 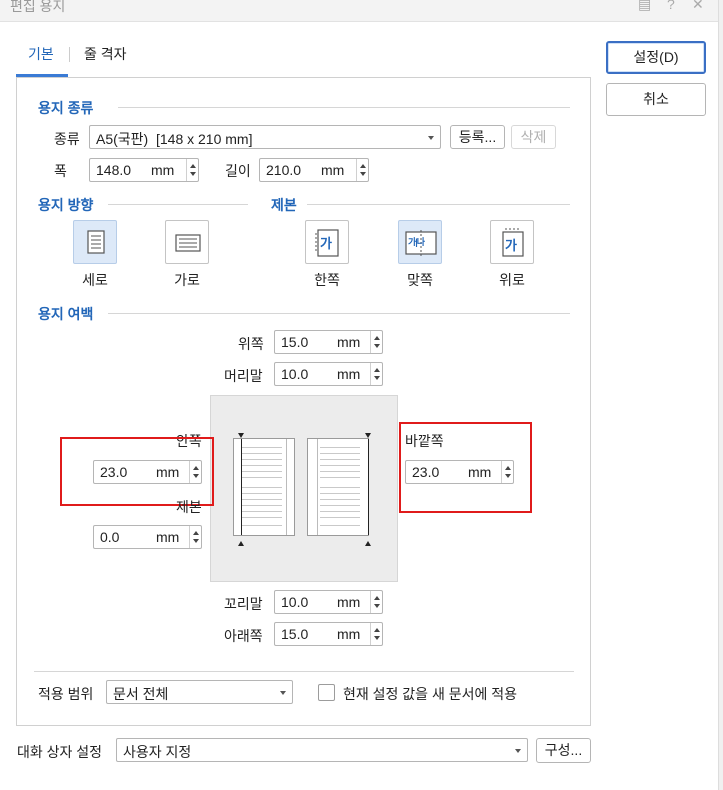 I want to click on top-binding-button: 가, so click(x=512, y=242).